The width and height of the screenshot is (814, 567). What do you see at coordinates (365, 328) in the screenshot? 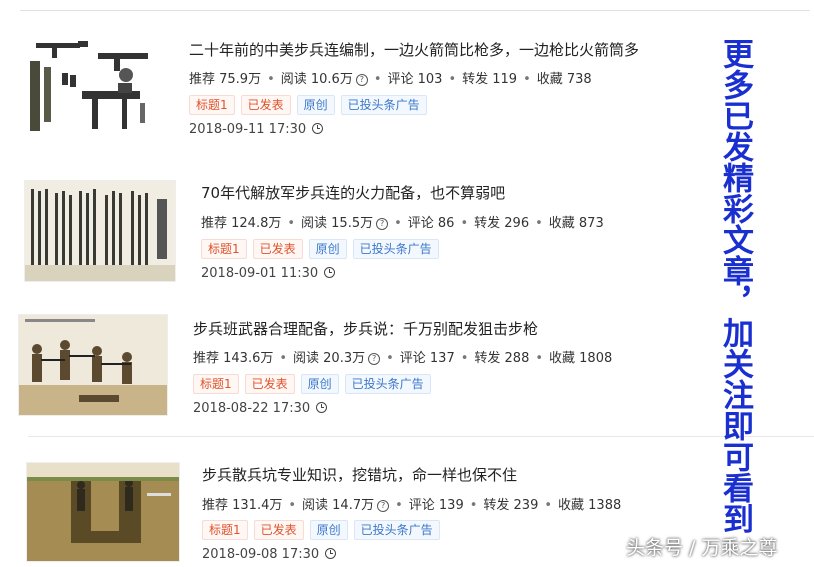
I see `article-title-3: 步兵班武器合理配备，步兵说：千万别配发狙击步枪` at bounding box center [365, 328].